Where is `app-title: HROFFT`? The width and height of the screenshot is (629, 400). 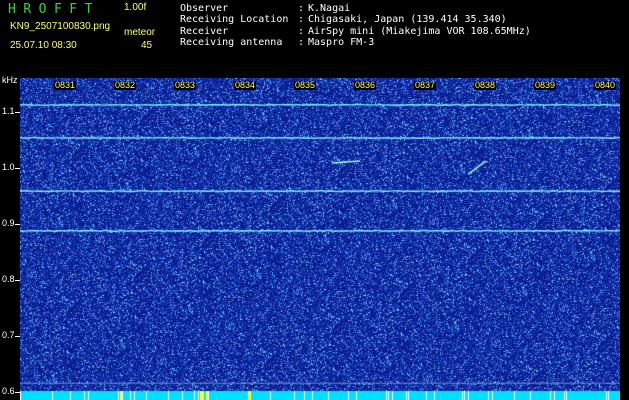 app-title: HROFFT is located at coordinates (54, 9).